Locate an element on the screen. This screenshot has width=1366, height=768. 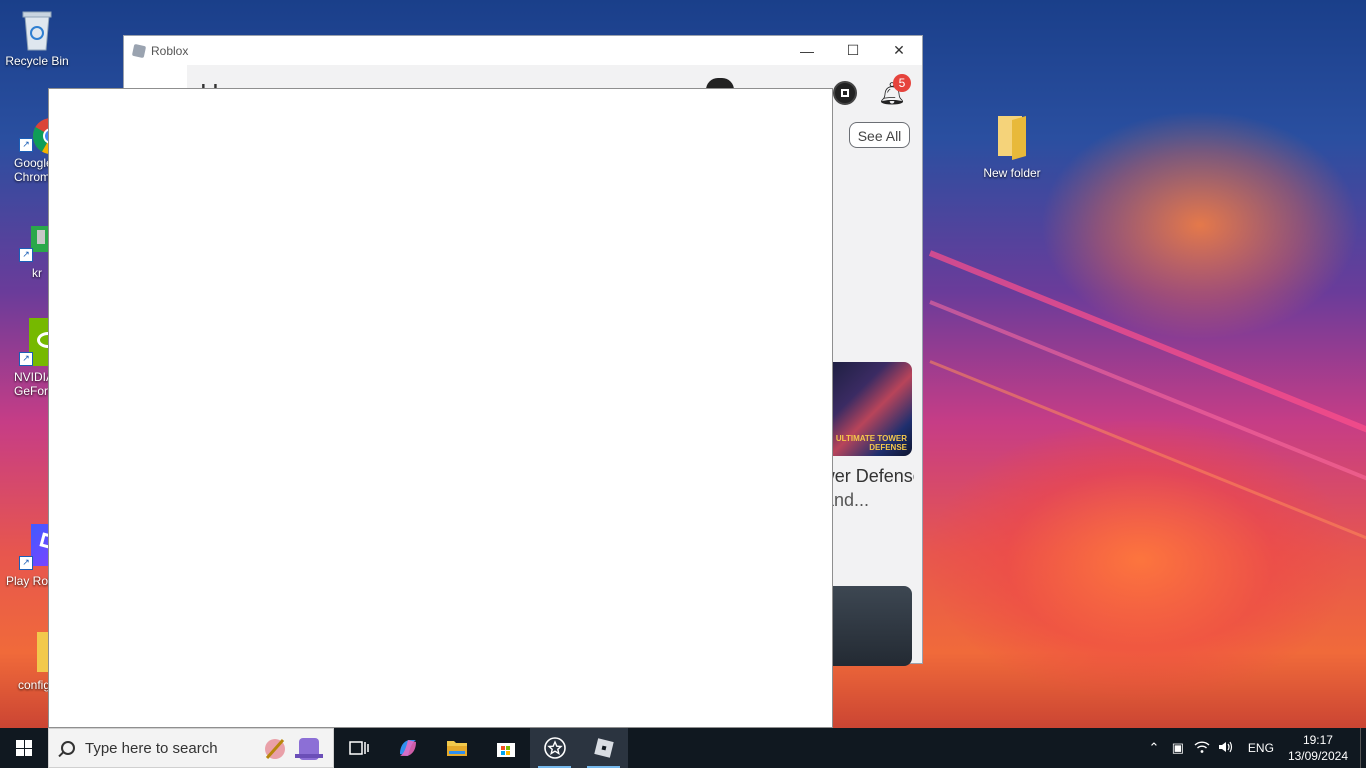
roblox-icon is located at coordinates (603, 748).